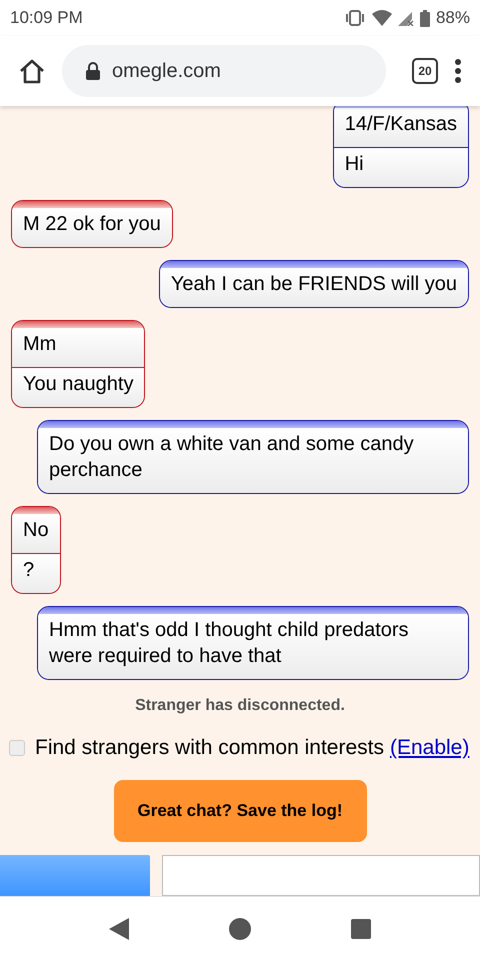  Describe the element at coordinates (78, 384) in the screenshot. I see `message-text: You naughty` at that location.